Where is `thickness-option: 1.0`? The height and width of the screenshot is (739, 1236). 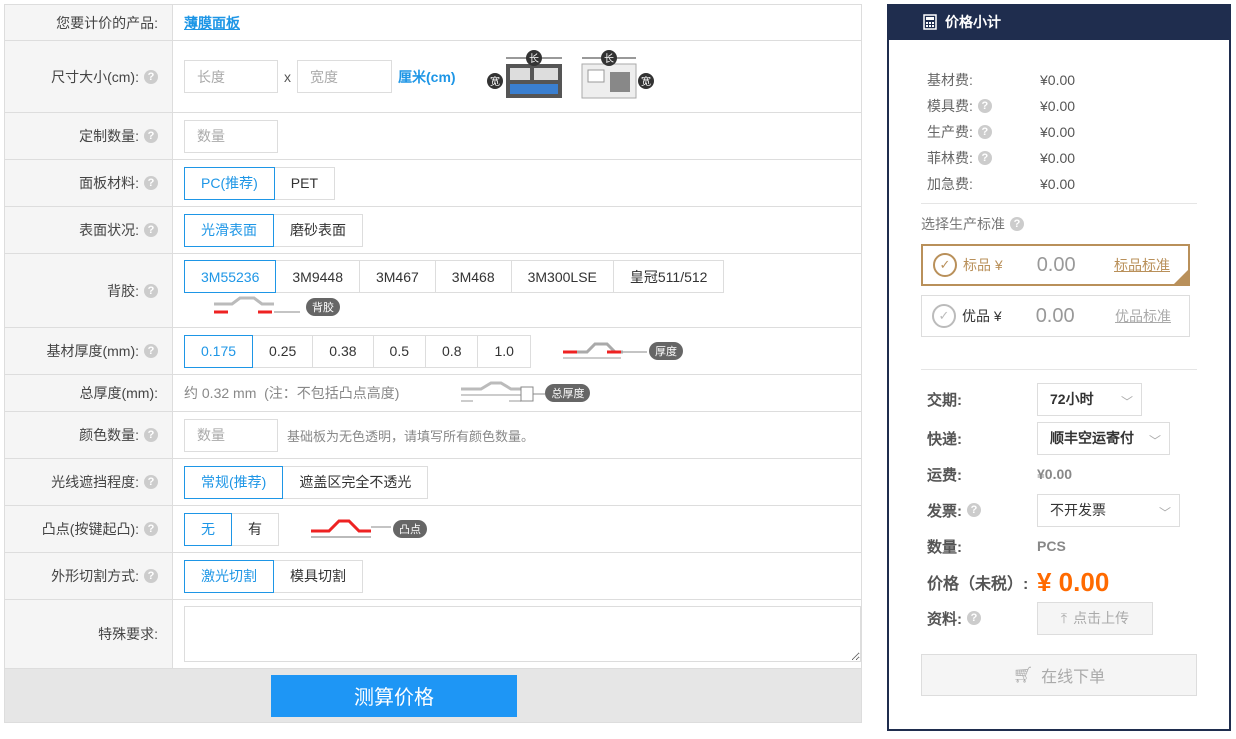
thickness-option: 1.0 is located at coordinates (504, 351).